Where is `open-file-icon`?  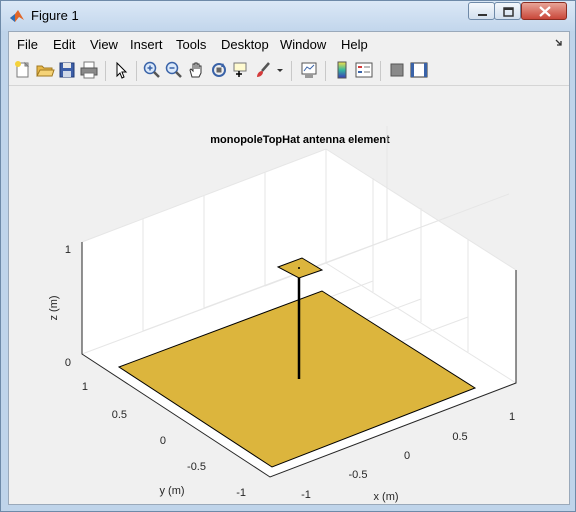
open-file-icon is located at coordinates (45, 70).